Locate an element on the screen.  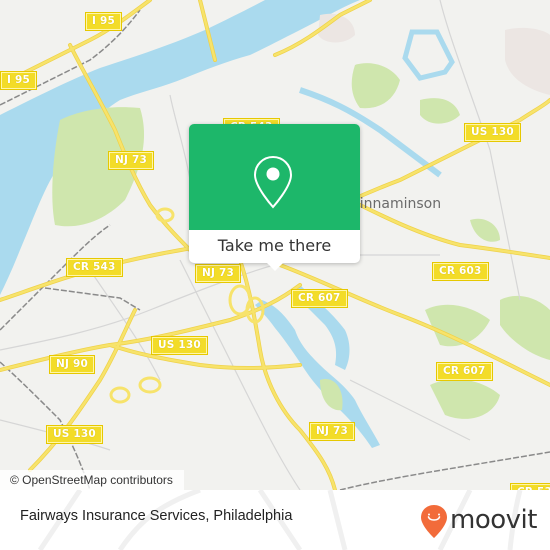
shield-i95-top: I 95 is located at coordinates (103, 21).